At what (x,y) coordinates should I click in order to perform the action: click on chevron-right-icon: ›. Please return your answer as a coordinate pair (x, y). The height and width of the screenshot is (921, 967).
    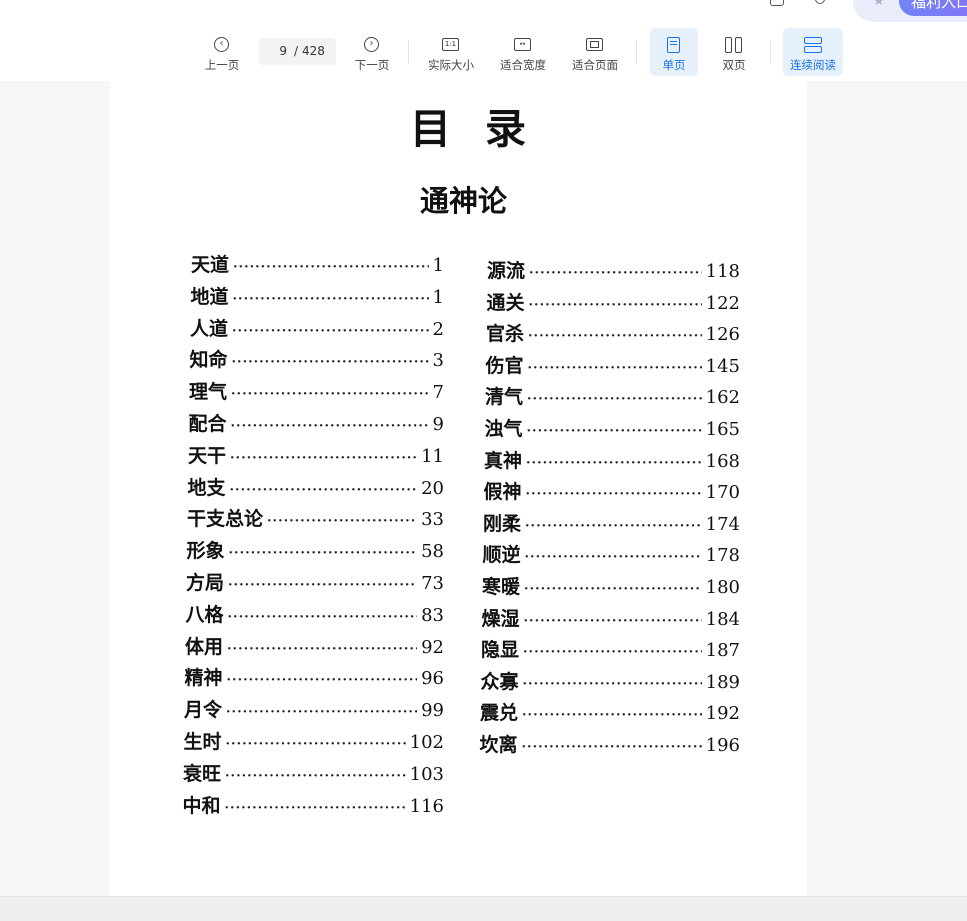
    Looking at the image, I should click on (371, 44).